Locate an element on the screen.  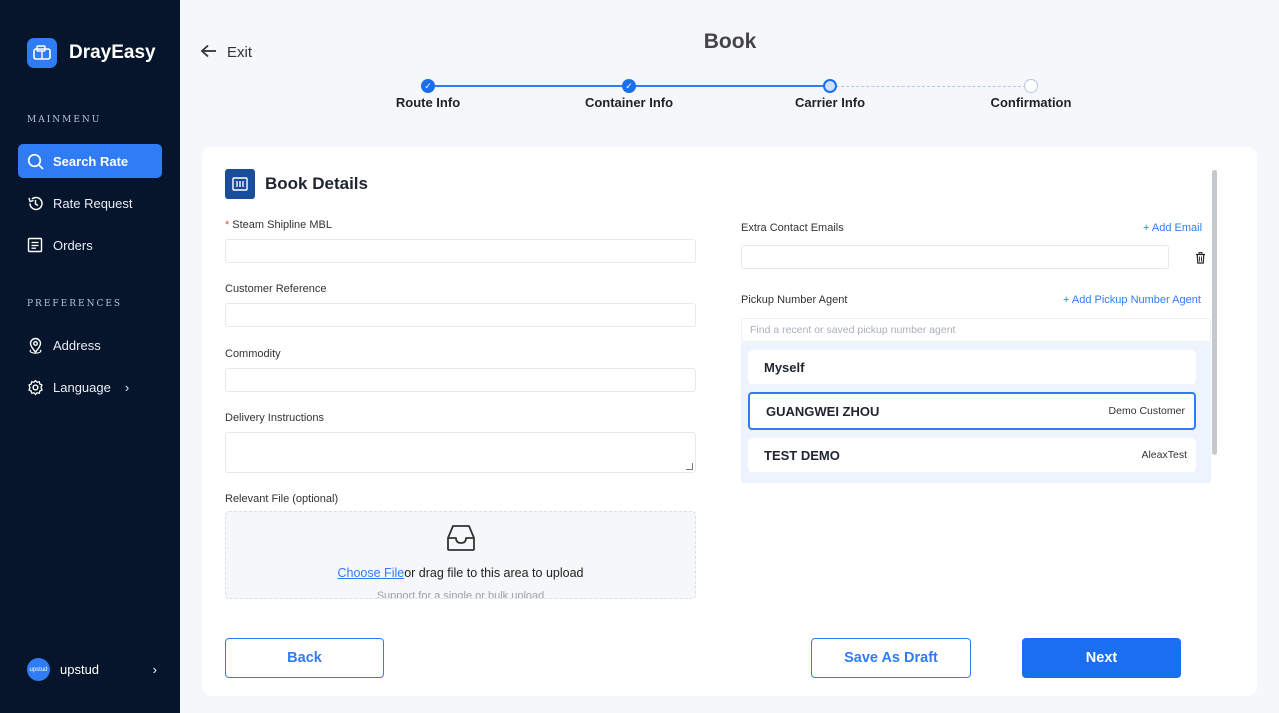
page-title: Book is located at coordinates (730, 41).